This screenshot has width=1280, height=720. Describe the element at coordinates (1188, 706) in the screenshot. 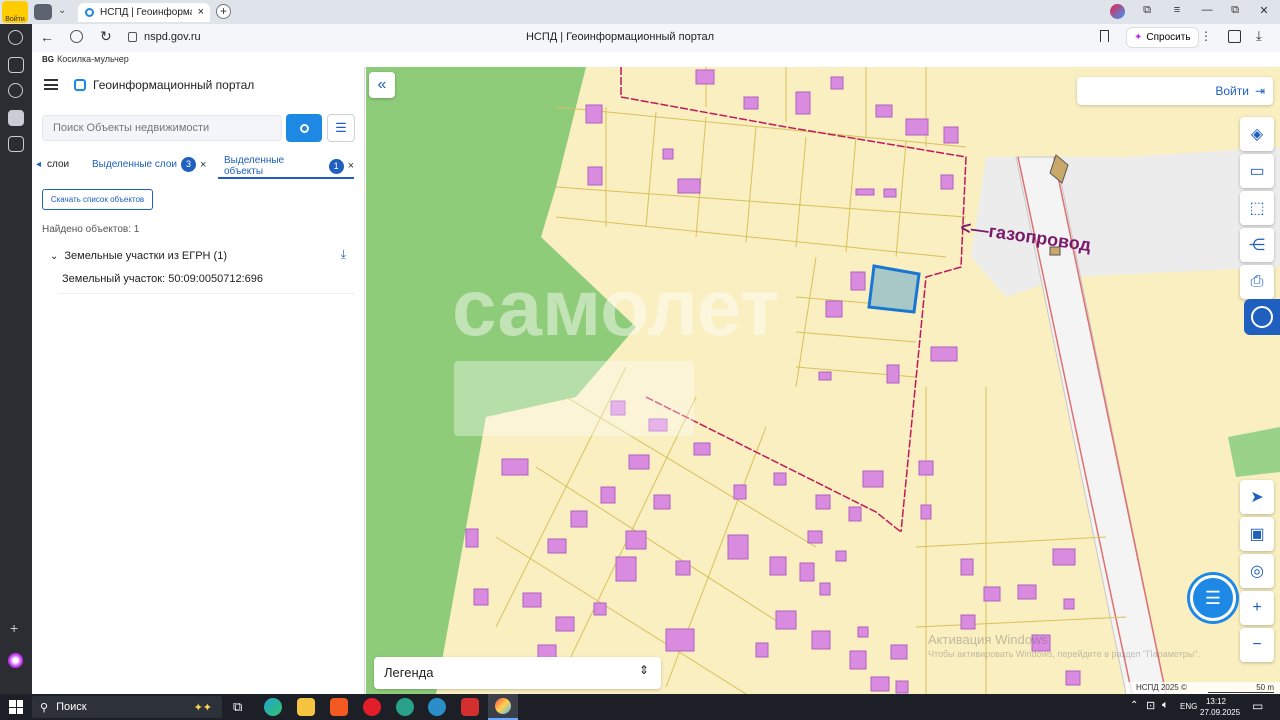

I see `language-indicator: ENG` at that location.